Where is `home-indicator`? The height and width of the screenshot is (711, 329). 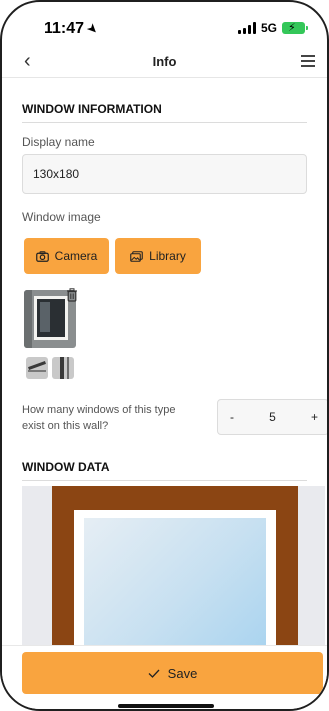
home-indicator is located at coordinates (166, 706).